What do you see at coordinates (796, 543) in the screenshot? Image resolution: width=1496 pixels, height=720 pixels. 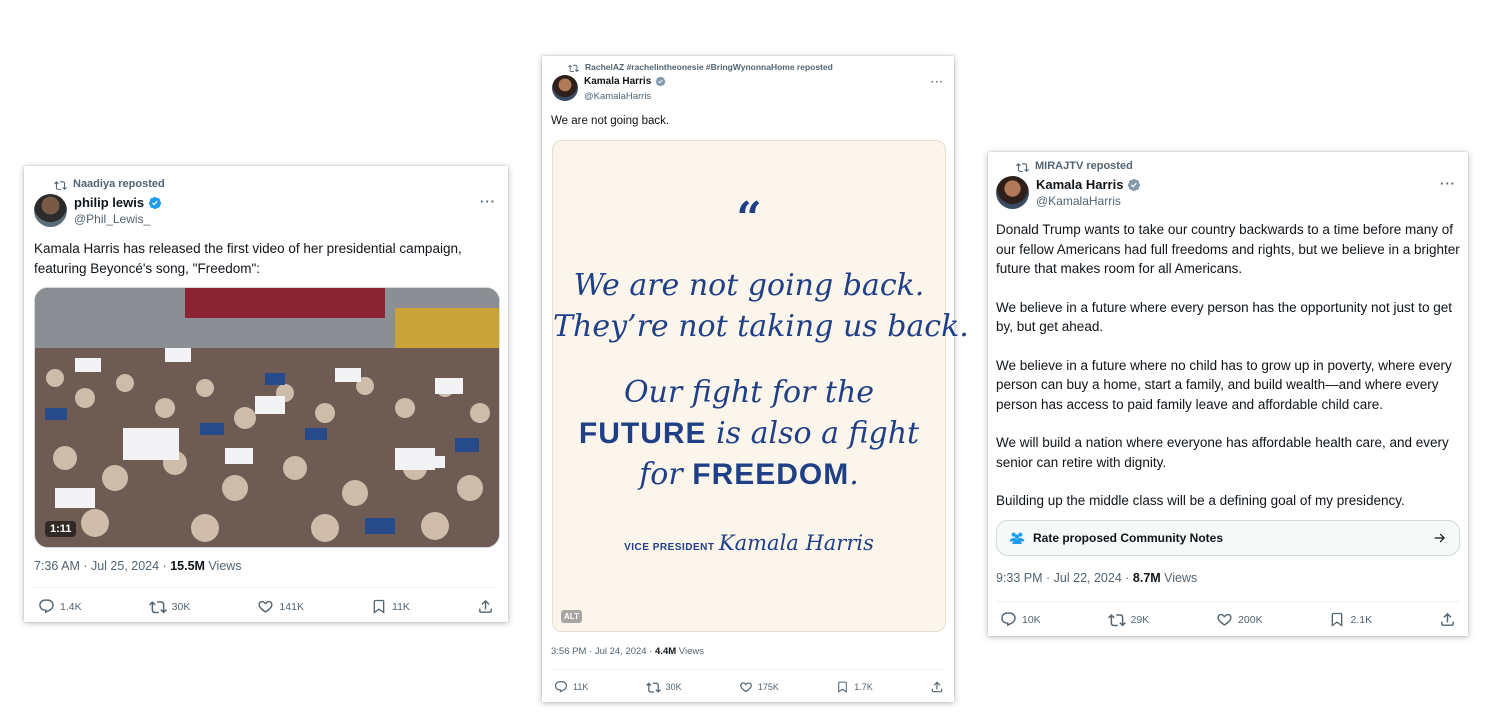 I see `signature-name: Kamala Harris` at bounding box center [796, 543].